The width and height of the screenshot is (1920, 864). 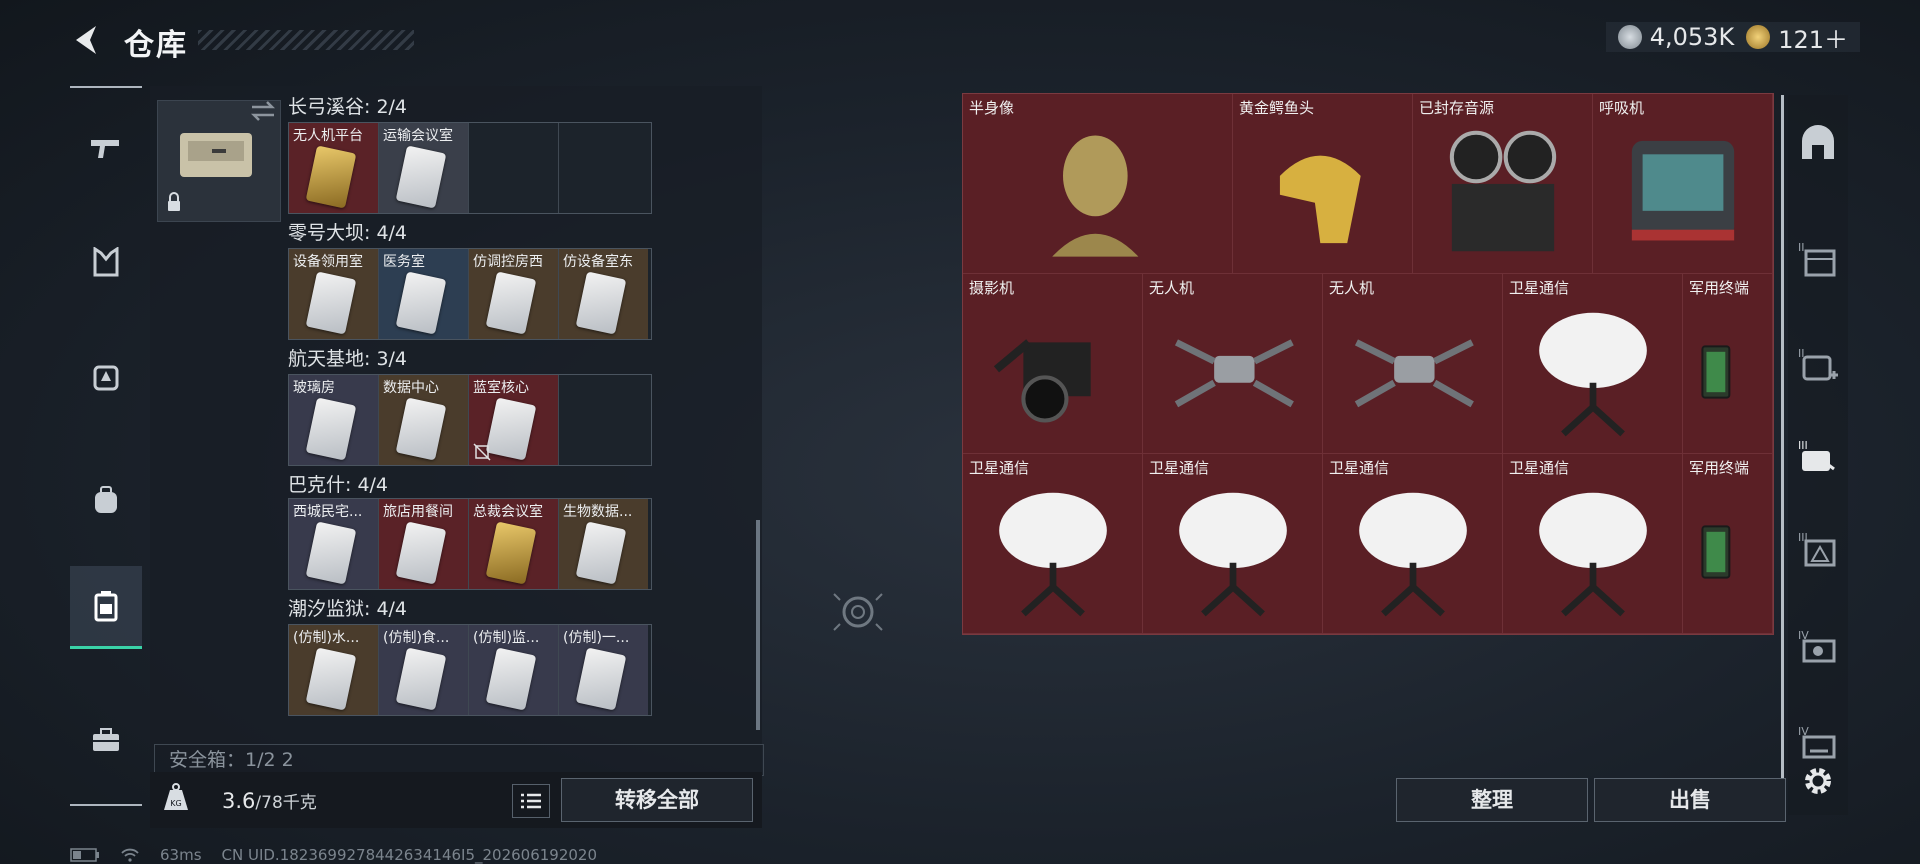 I want to click on keycard-slot: 无人机平台, so click(x=334, y=168).